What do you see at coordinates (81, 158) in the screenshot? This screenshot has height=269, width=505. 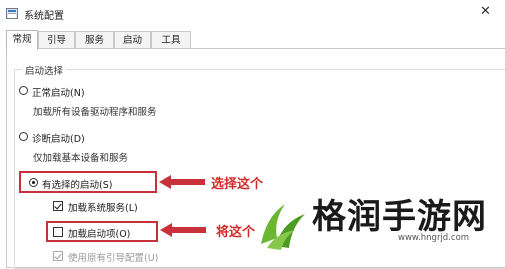 I see `diagnostic-startup-description: 仅加载基本设备和服务` at bounding box center [81, 158].